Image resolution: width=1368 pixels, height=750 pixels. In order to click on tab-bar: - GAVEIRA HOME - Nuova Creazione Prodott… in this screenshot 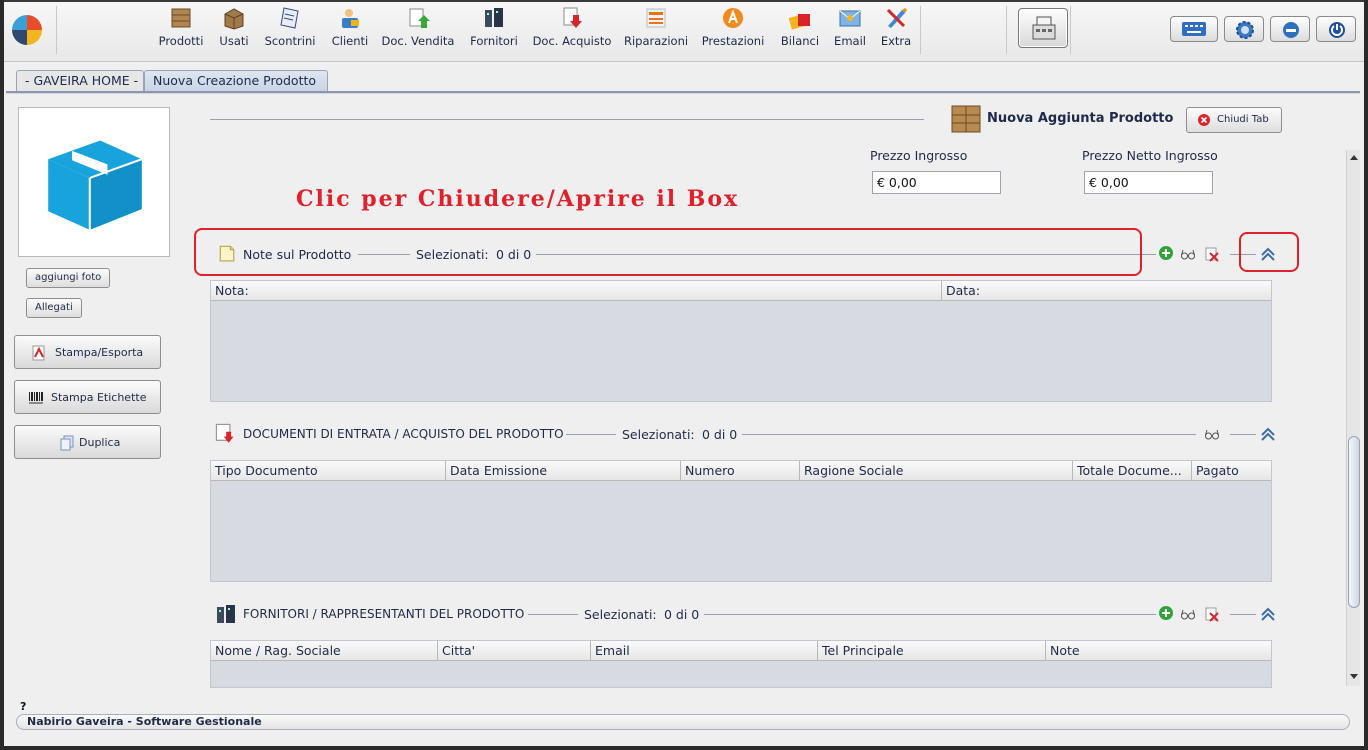, I will do `click(684, 77)`.